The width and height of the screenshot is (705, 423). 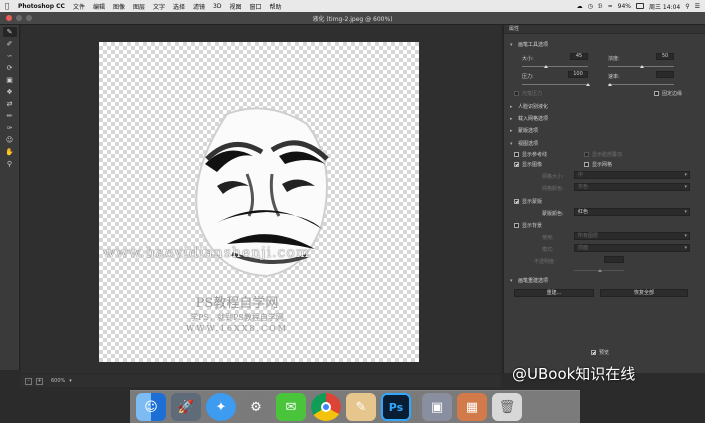 I want to click on menu-app-name: Photoshop CC, so click(x=41, y=6).